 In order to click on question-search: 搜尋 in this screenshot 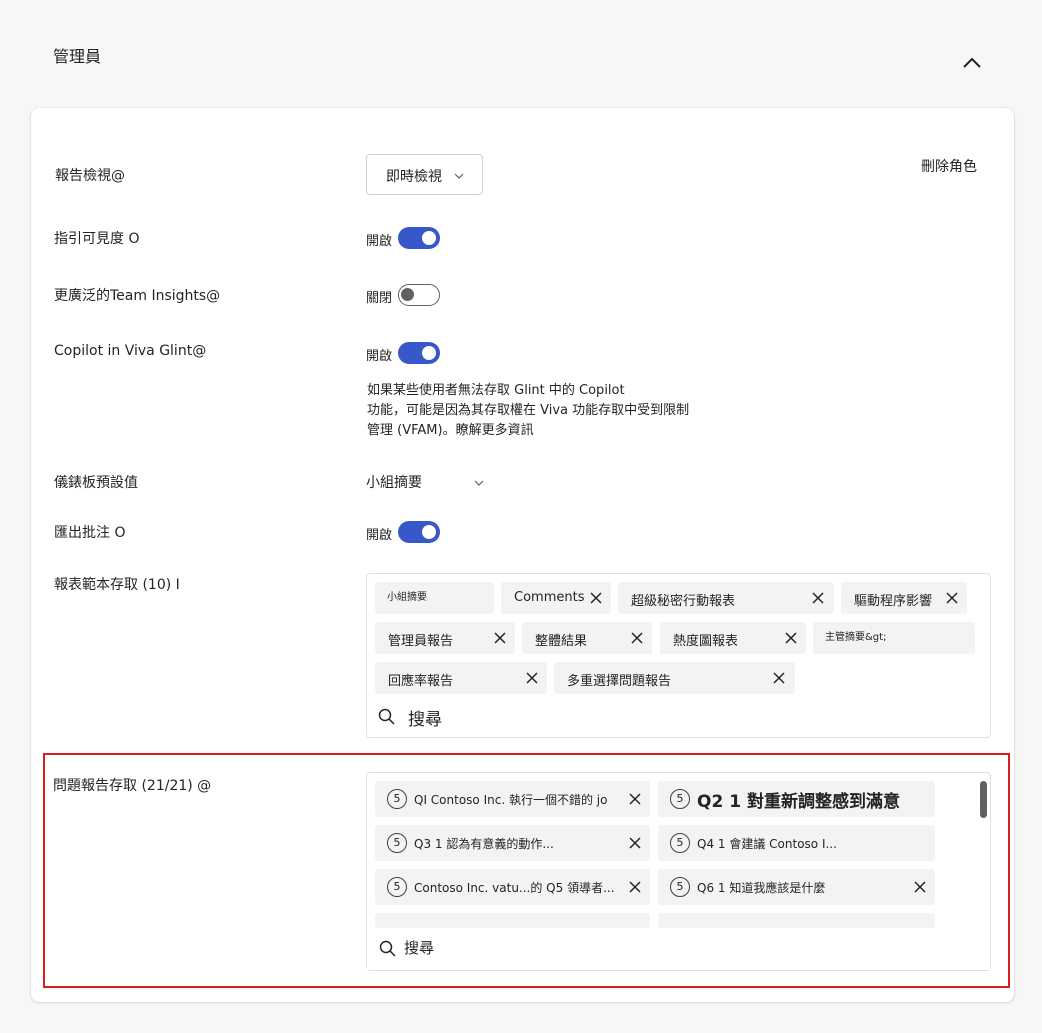, I will do `click(529, 949)`.